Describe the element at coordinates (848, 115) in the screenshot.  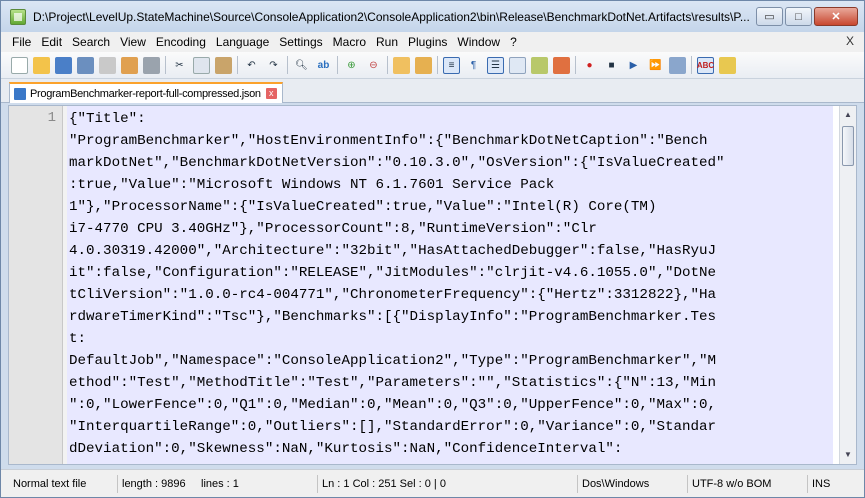
I see `scroll-up-arrow-icon: ▲` at that location.